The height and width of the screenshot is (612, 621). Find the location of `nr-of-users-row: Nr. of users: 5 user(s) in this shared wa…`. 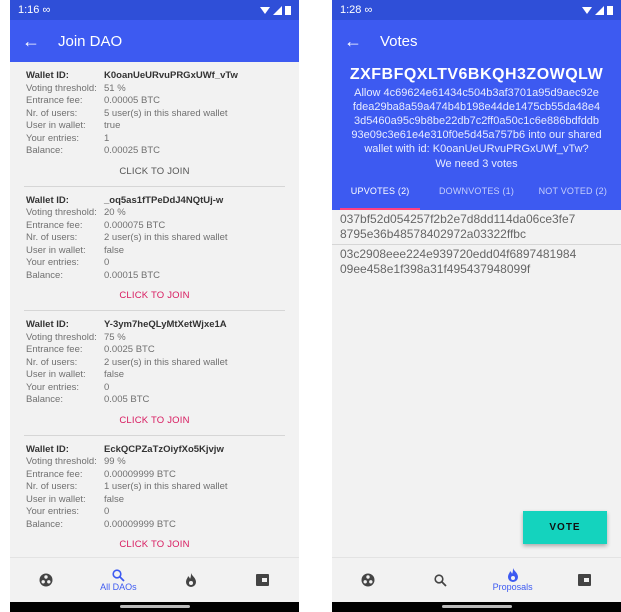

nr-of-users-row: Nr. of users: 5 user(s) in this shared wa… is located at coordinates (154, 114).